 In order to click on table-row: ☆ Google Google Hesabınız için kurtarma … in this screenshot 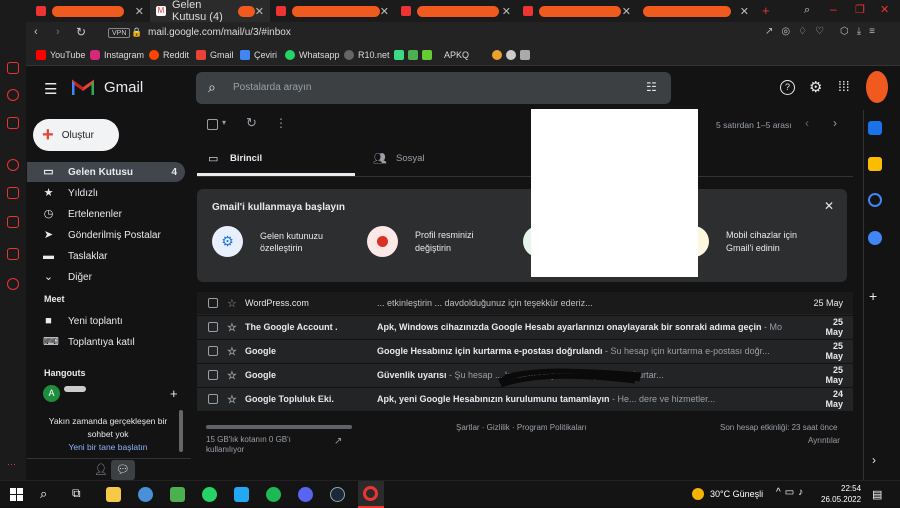, I will do `click(525, 351)`.